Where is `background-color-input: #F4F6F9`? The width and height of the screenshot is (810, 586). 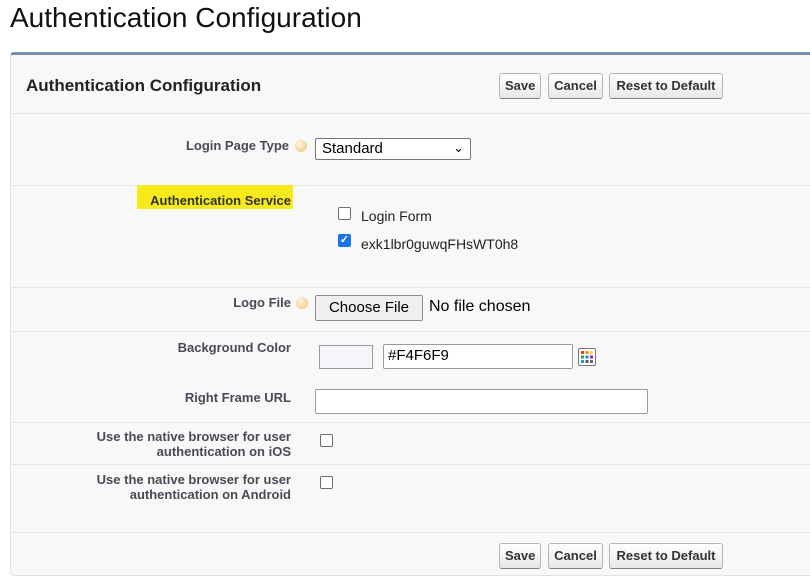
background-color-input: #F4F6F9 is located at coordinates (478, 356).